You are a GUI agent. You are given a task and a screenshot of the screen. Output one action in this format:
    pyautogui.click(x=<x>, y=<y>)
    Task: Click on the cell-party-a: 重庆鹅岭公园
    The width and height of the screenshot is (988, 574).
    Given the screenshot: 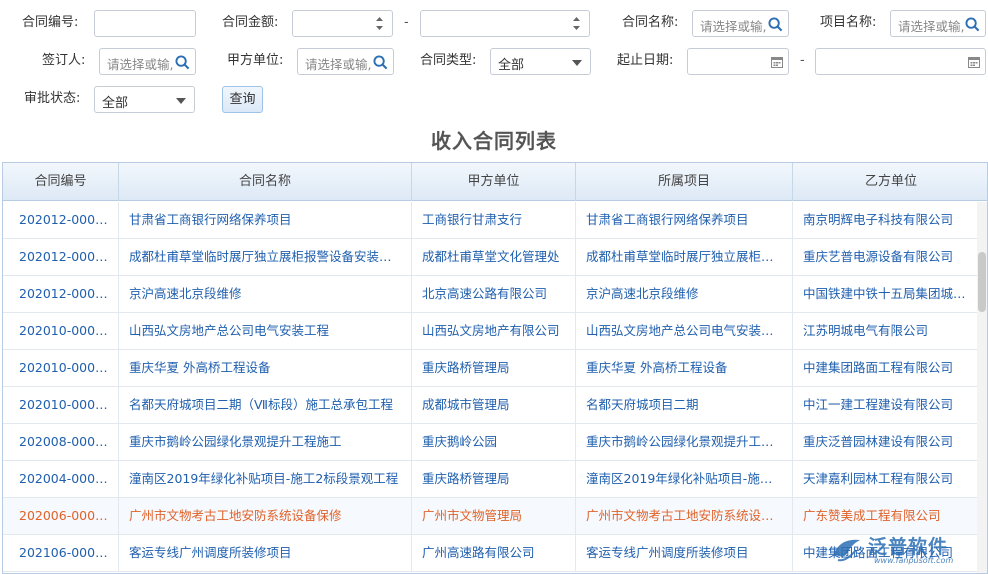 What is the action you would take?
    pyautogui.click(x=494, y=442)
    